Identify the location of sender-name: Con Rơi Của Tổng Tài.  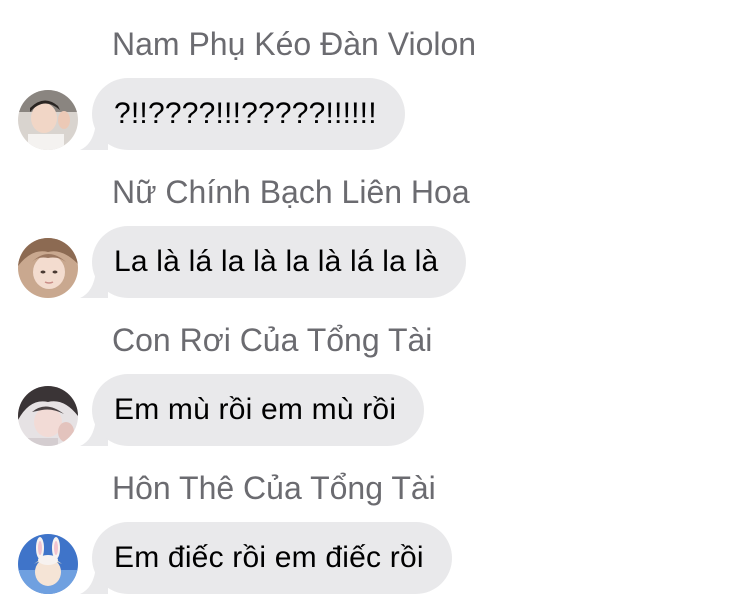
(272, 340).